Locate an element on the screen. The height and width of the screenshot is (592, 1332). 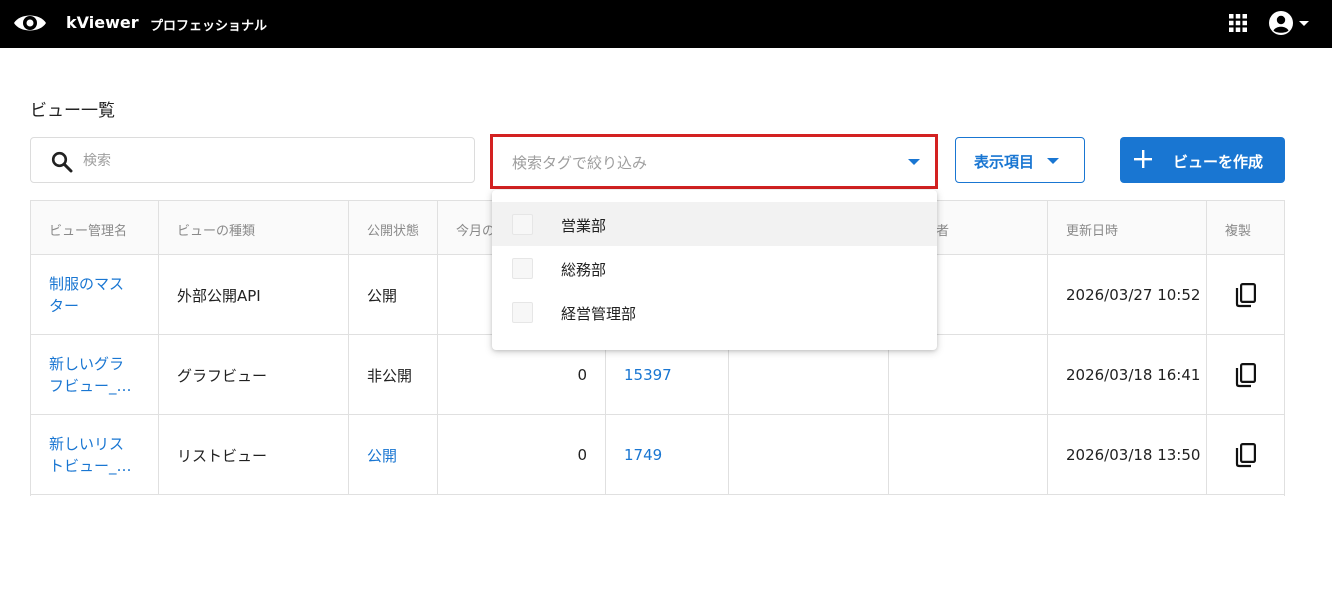
tag-option: 総務部 is located at coordinates (714, 268).